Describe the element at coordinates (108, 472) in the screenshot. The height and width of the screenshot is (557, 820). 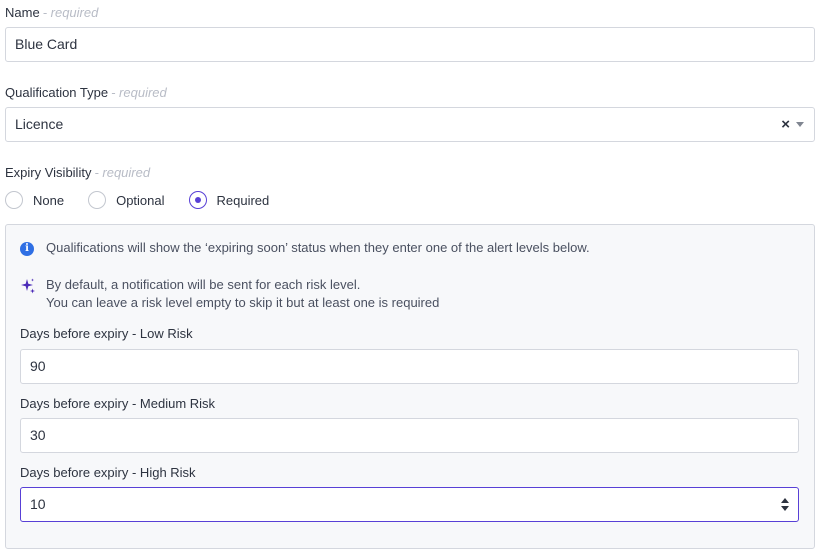
I see `high-risk-label: Days before expiry - High Risk` at that location.